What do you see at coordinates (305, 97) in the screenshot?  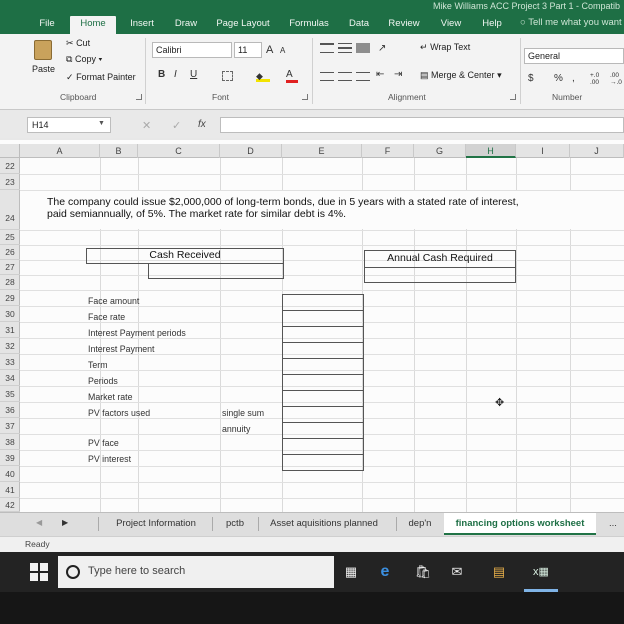 I see `font-launcher-icon` at bounding box center [305, 97].